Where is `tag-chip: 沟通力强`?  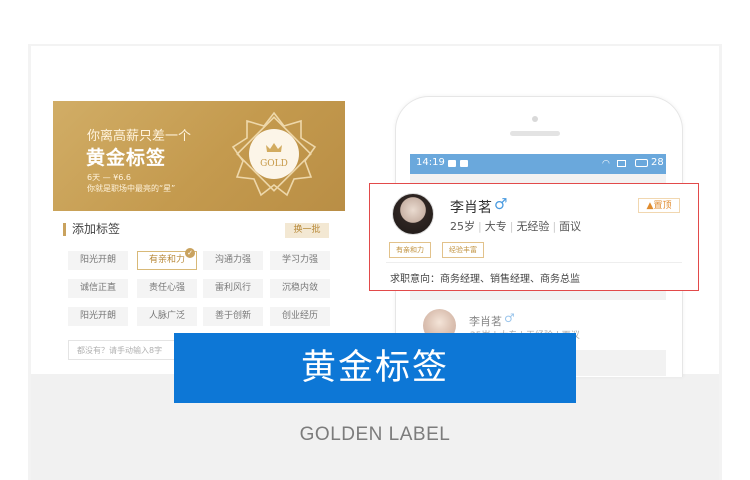
tag-chip: 沟通力强 is located at coordinates (233, 260).